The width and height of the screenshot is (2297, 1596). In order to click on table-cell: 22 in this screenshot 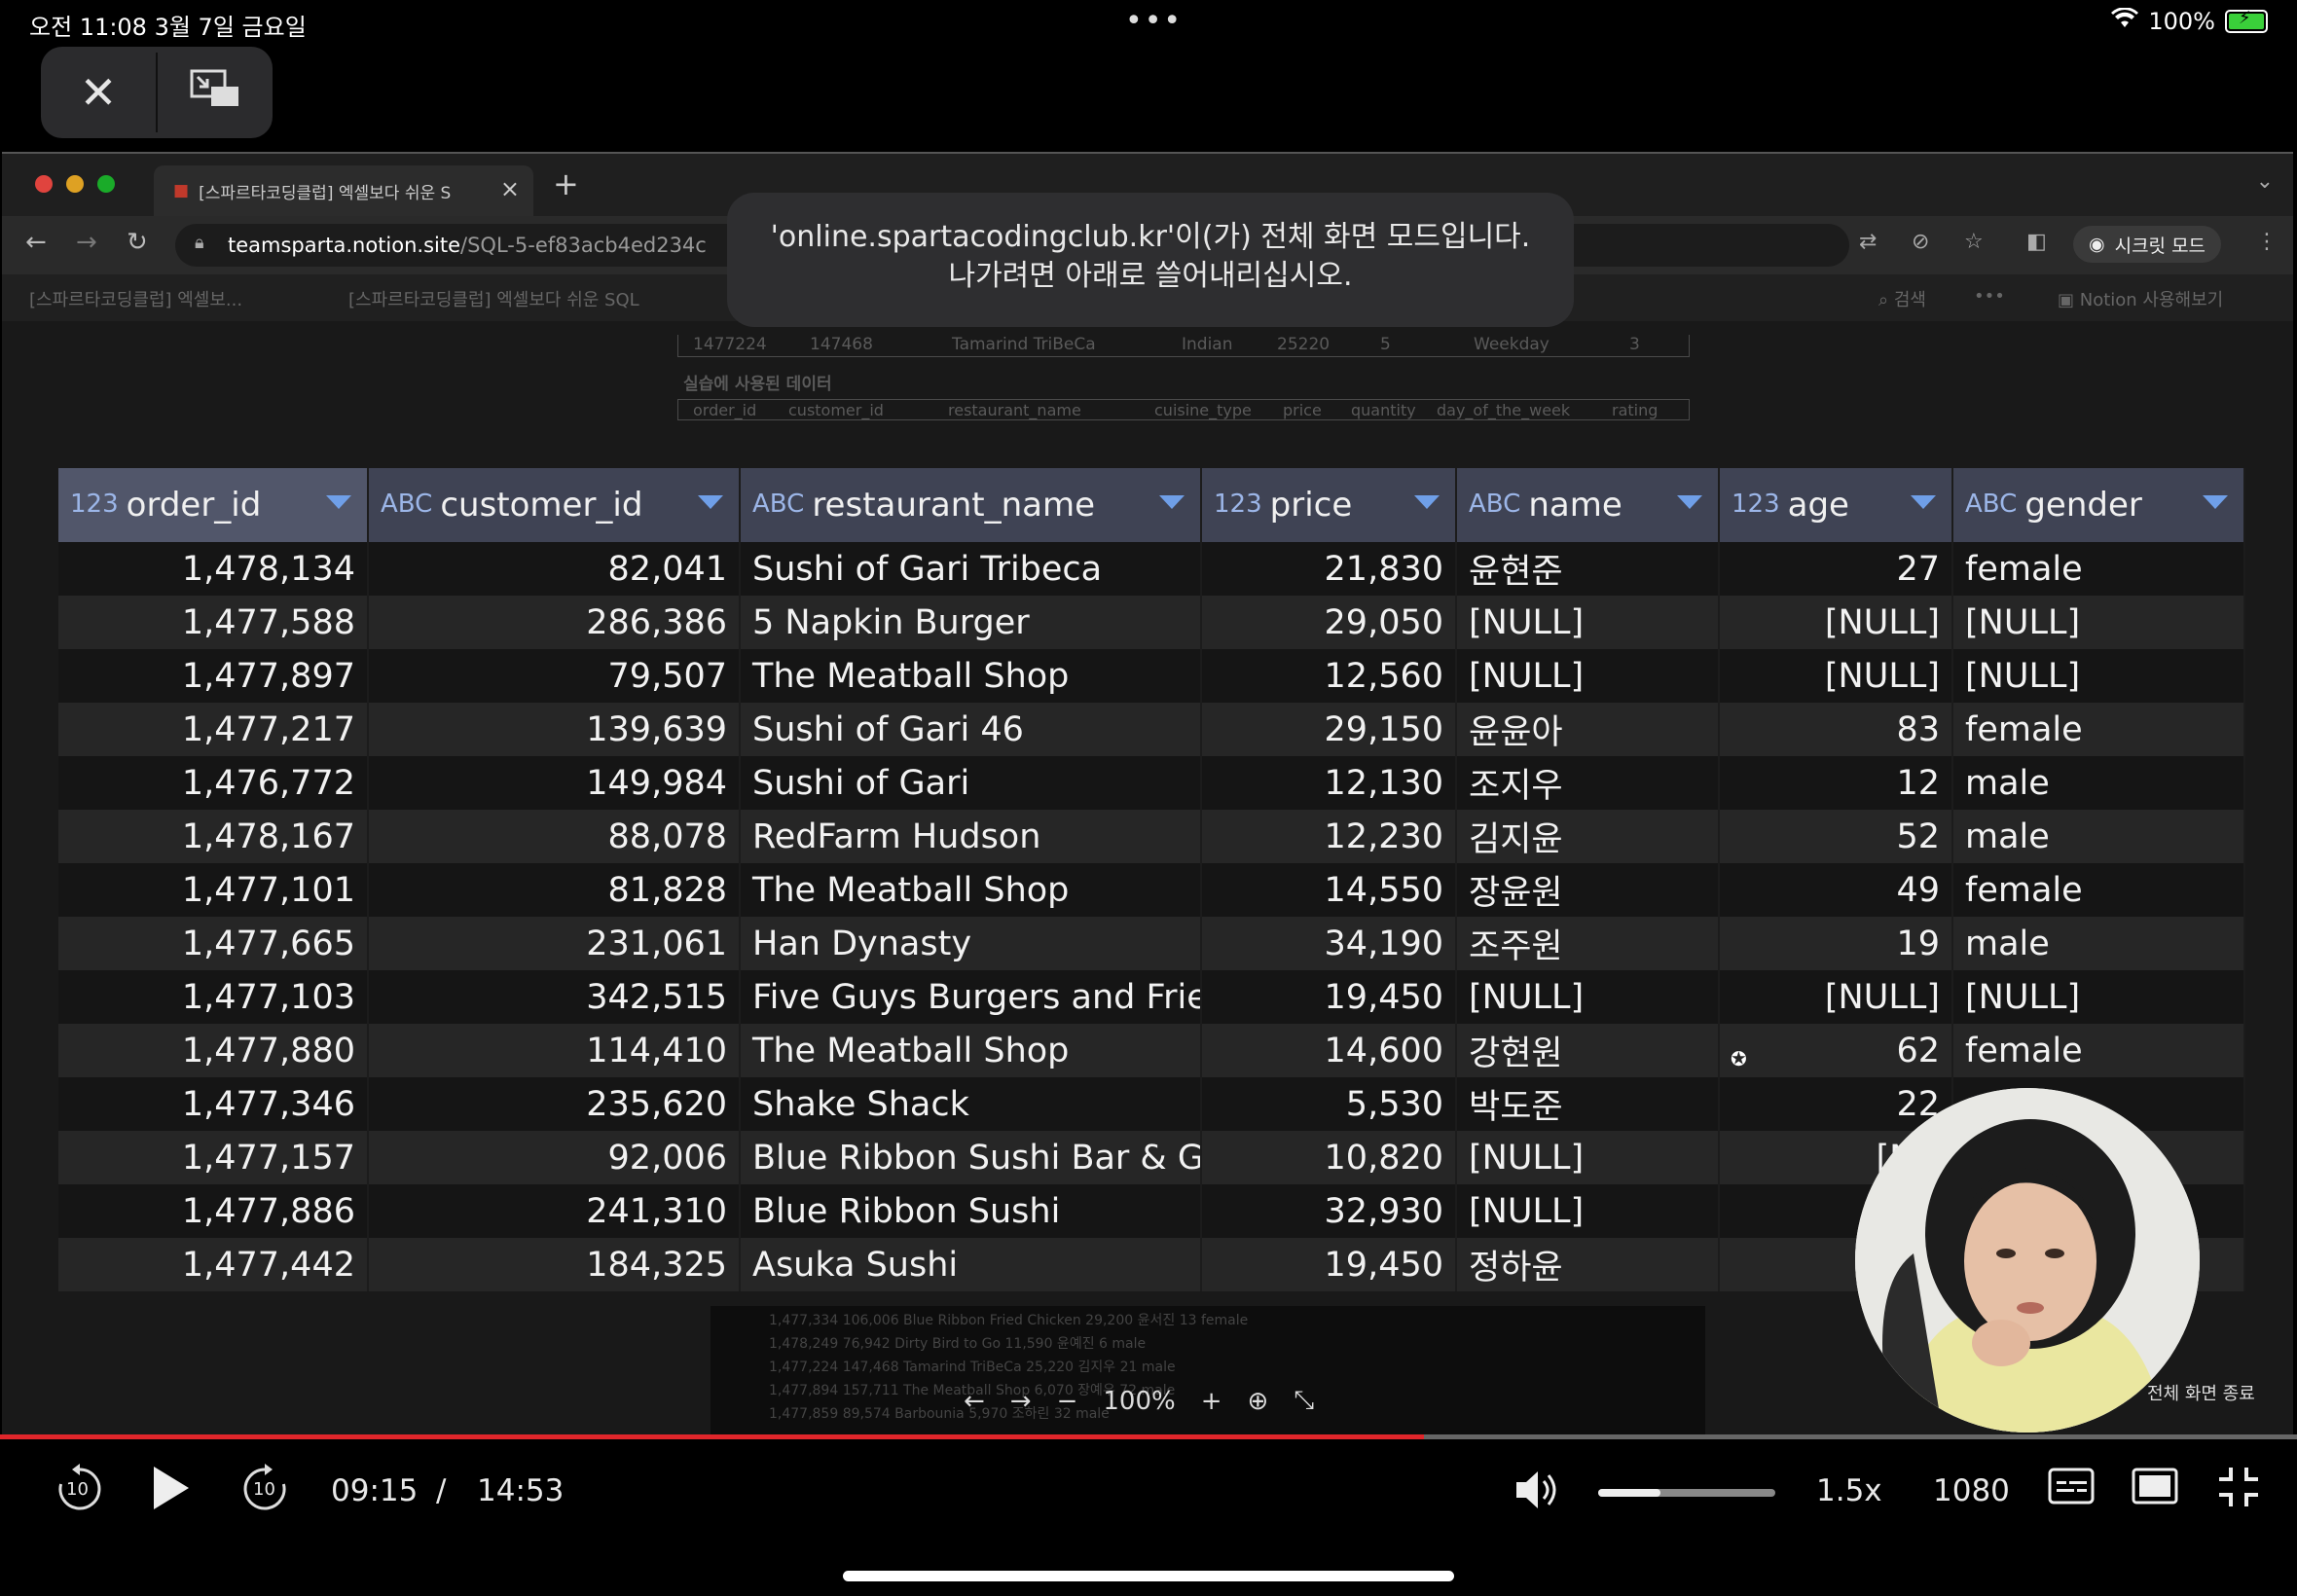, I will do `click(1836, 1104)`.